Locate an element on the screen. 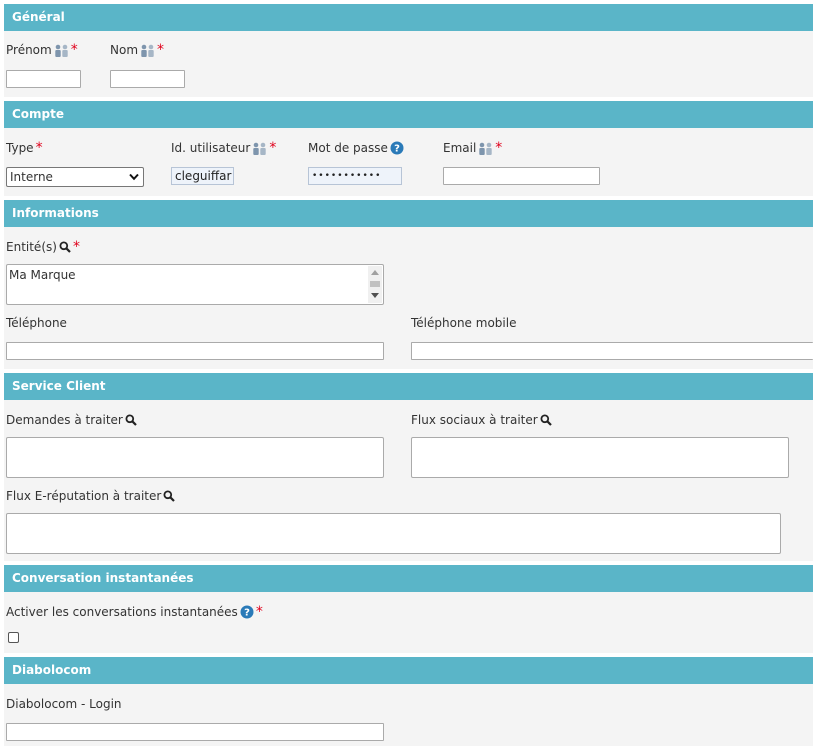 The image size is (813, 746). nom-label: Nom is located at coordinates (124, 50).